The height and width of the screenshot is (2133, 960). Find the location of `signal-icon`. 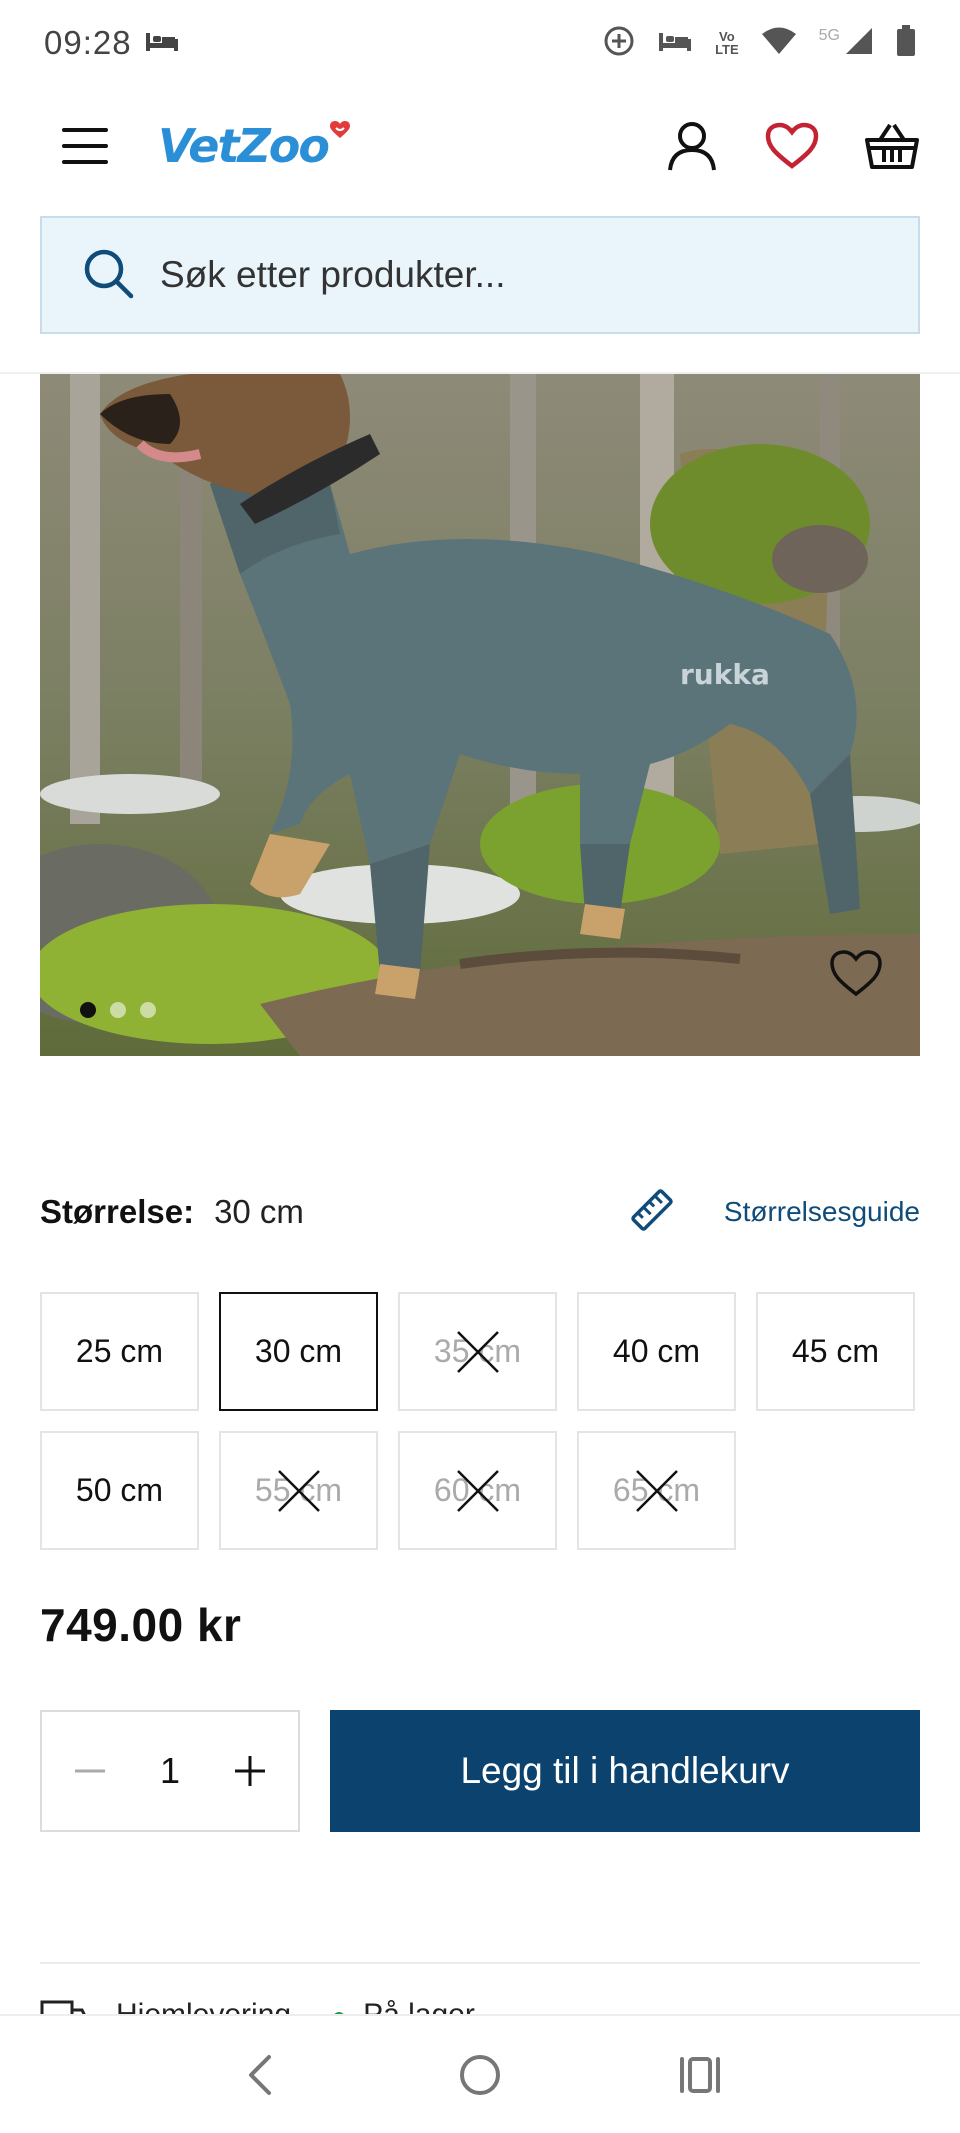

signal-icon is located at coordinates (859, 43).